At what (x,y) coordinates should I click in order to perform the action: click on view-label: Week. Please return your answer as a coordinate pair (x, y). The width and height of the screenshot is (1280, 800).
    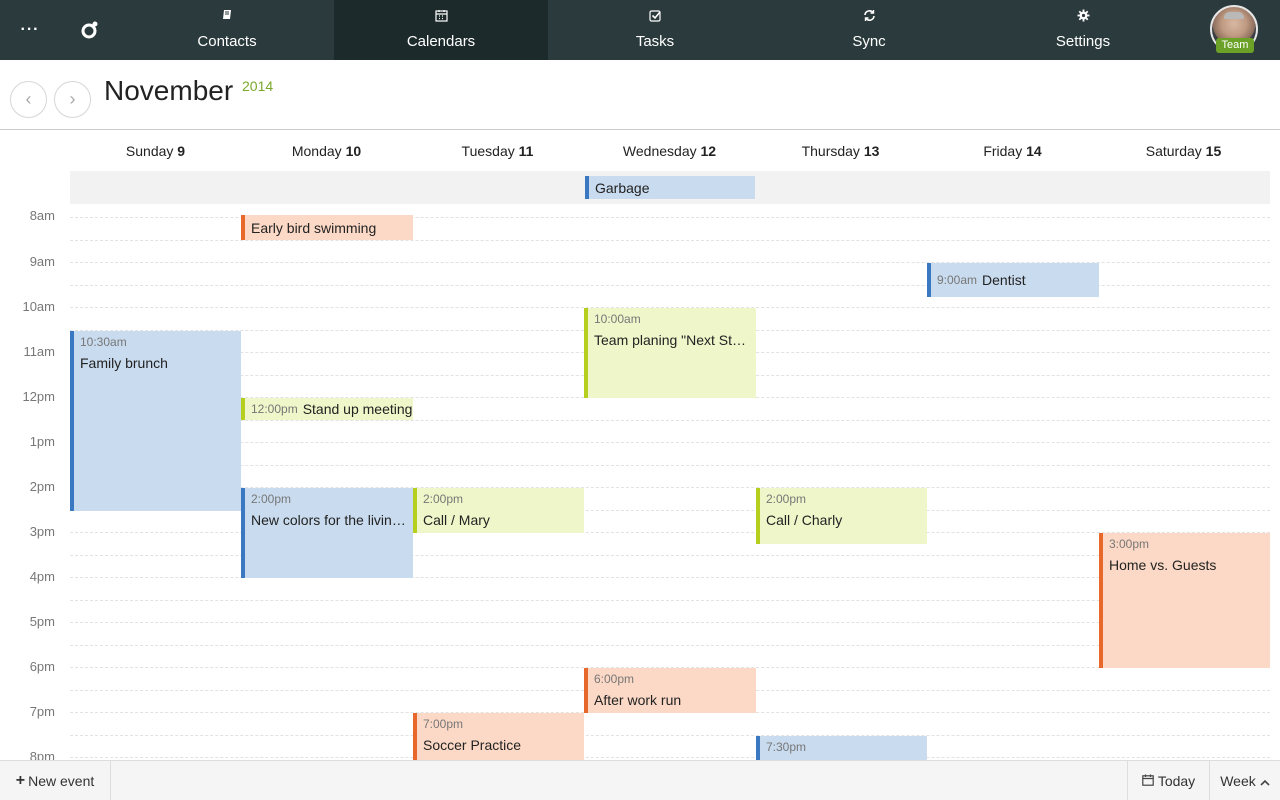
    Looking at the image, I should click on (1238, 781).